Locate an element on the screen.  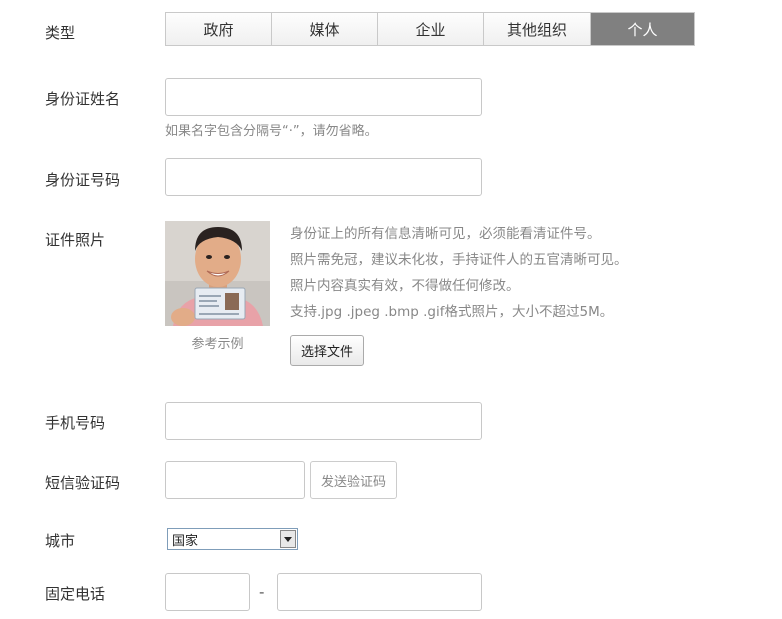
id-name-hint: 如果名字包含分隔号“·”，请勿省略。 is located at coordinates (271, 131).